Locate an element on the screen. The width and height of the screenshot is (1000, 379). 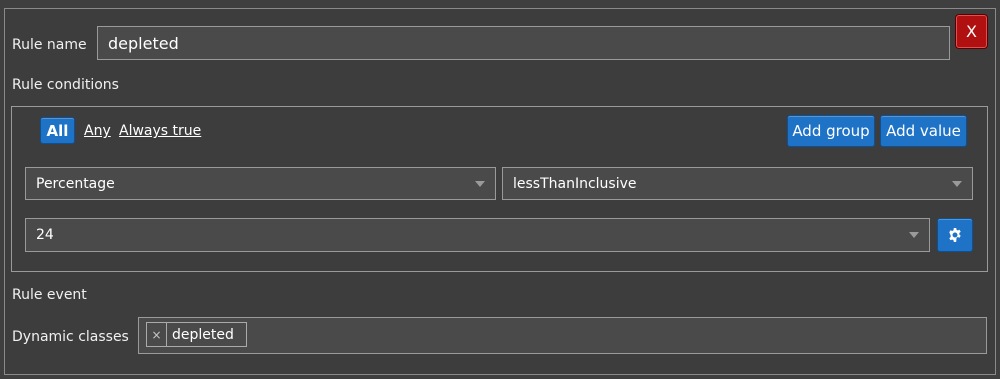
tag-remove-icon: × is located at coordinates (157, 334).